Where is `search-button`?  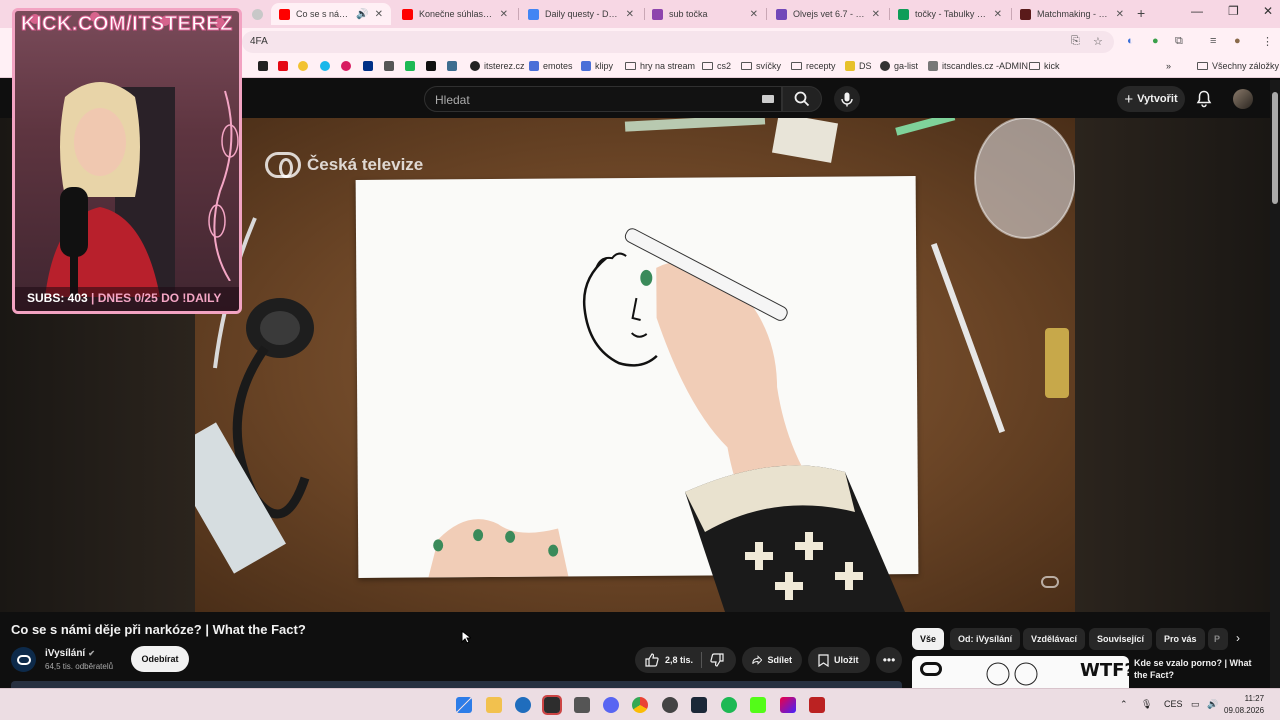 search-button is located at coordinates (802, 99).